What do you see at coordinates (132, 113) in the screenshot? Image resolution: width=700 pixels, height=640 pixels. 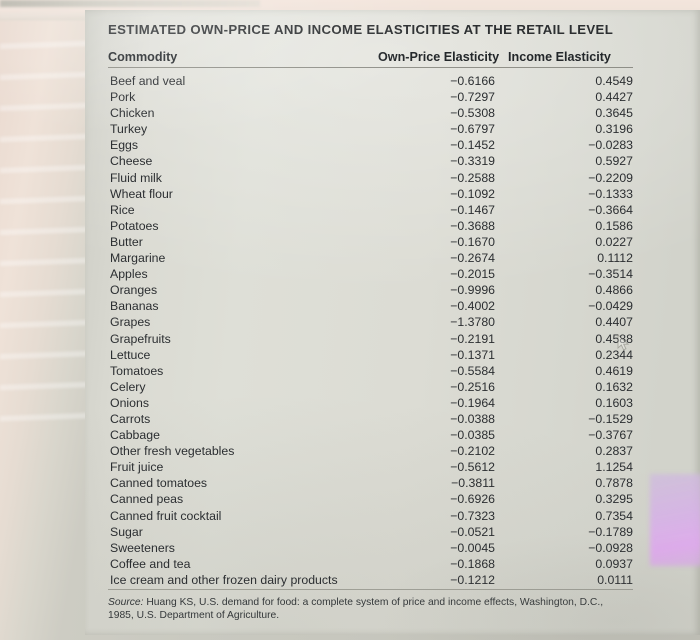 I see `cell-commodity: Chicken` at bounding box center [132, 113].